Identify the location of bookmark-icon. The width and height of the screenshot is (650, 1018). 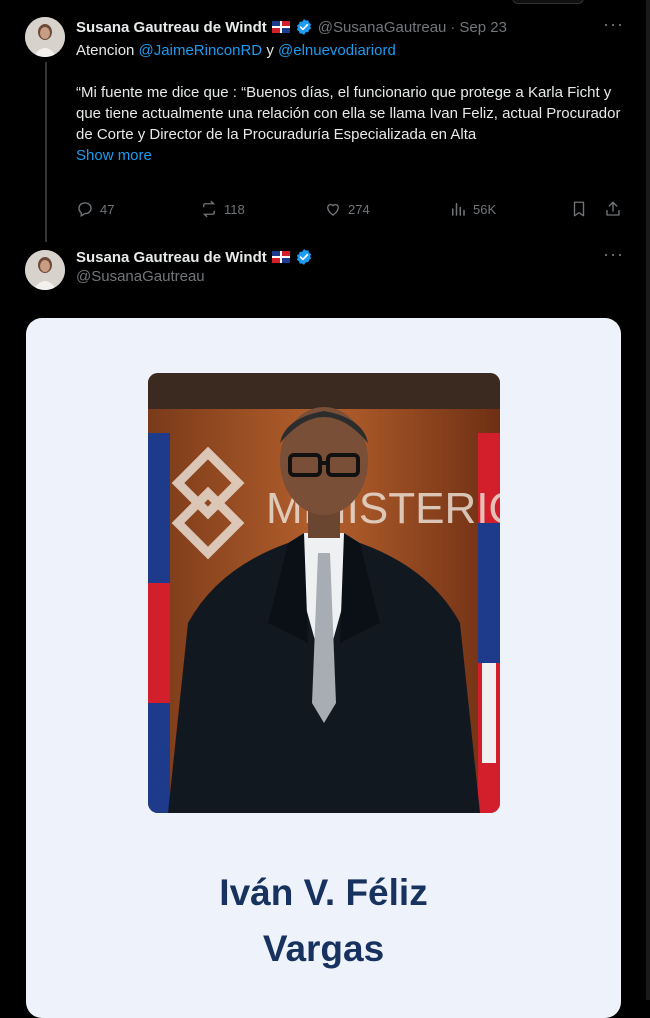
(579, 209).